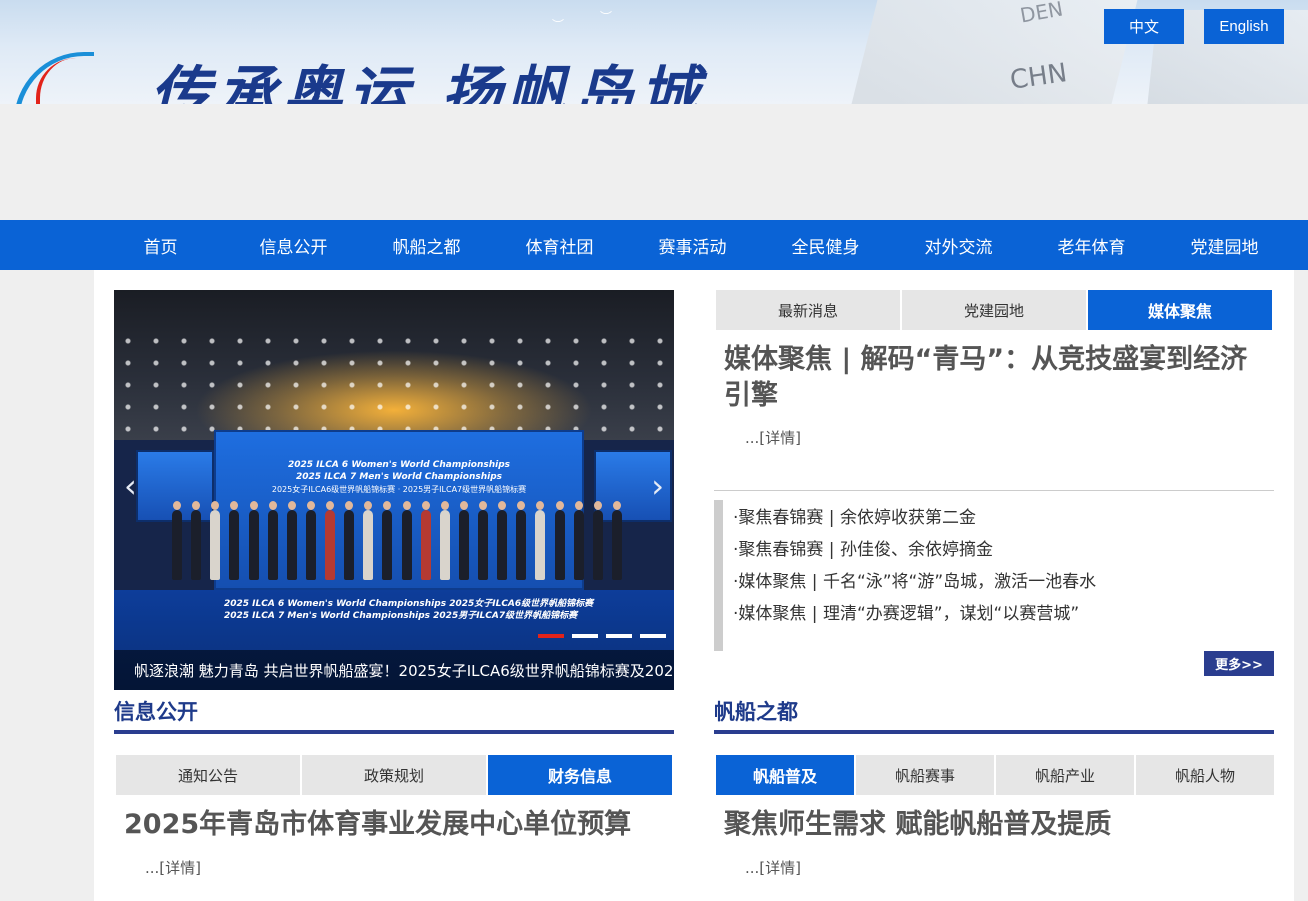 The width and height of the screenshot is (1308, 901). What do you see at coordinates (580, 775) in the screenshot?
I see `tab-finance: 财务信息` at bounding box center [580, 775].